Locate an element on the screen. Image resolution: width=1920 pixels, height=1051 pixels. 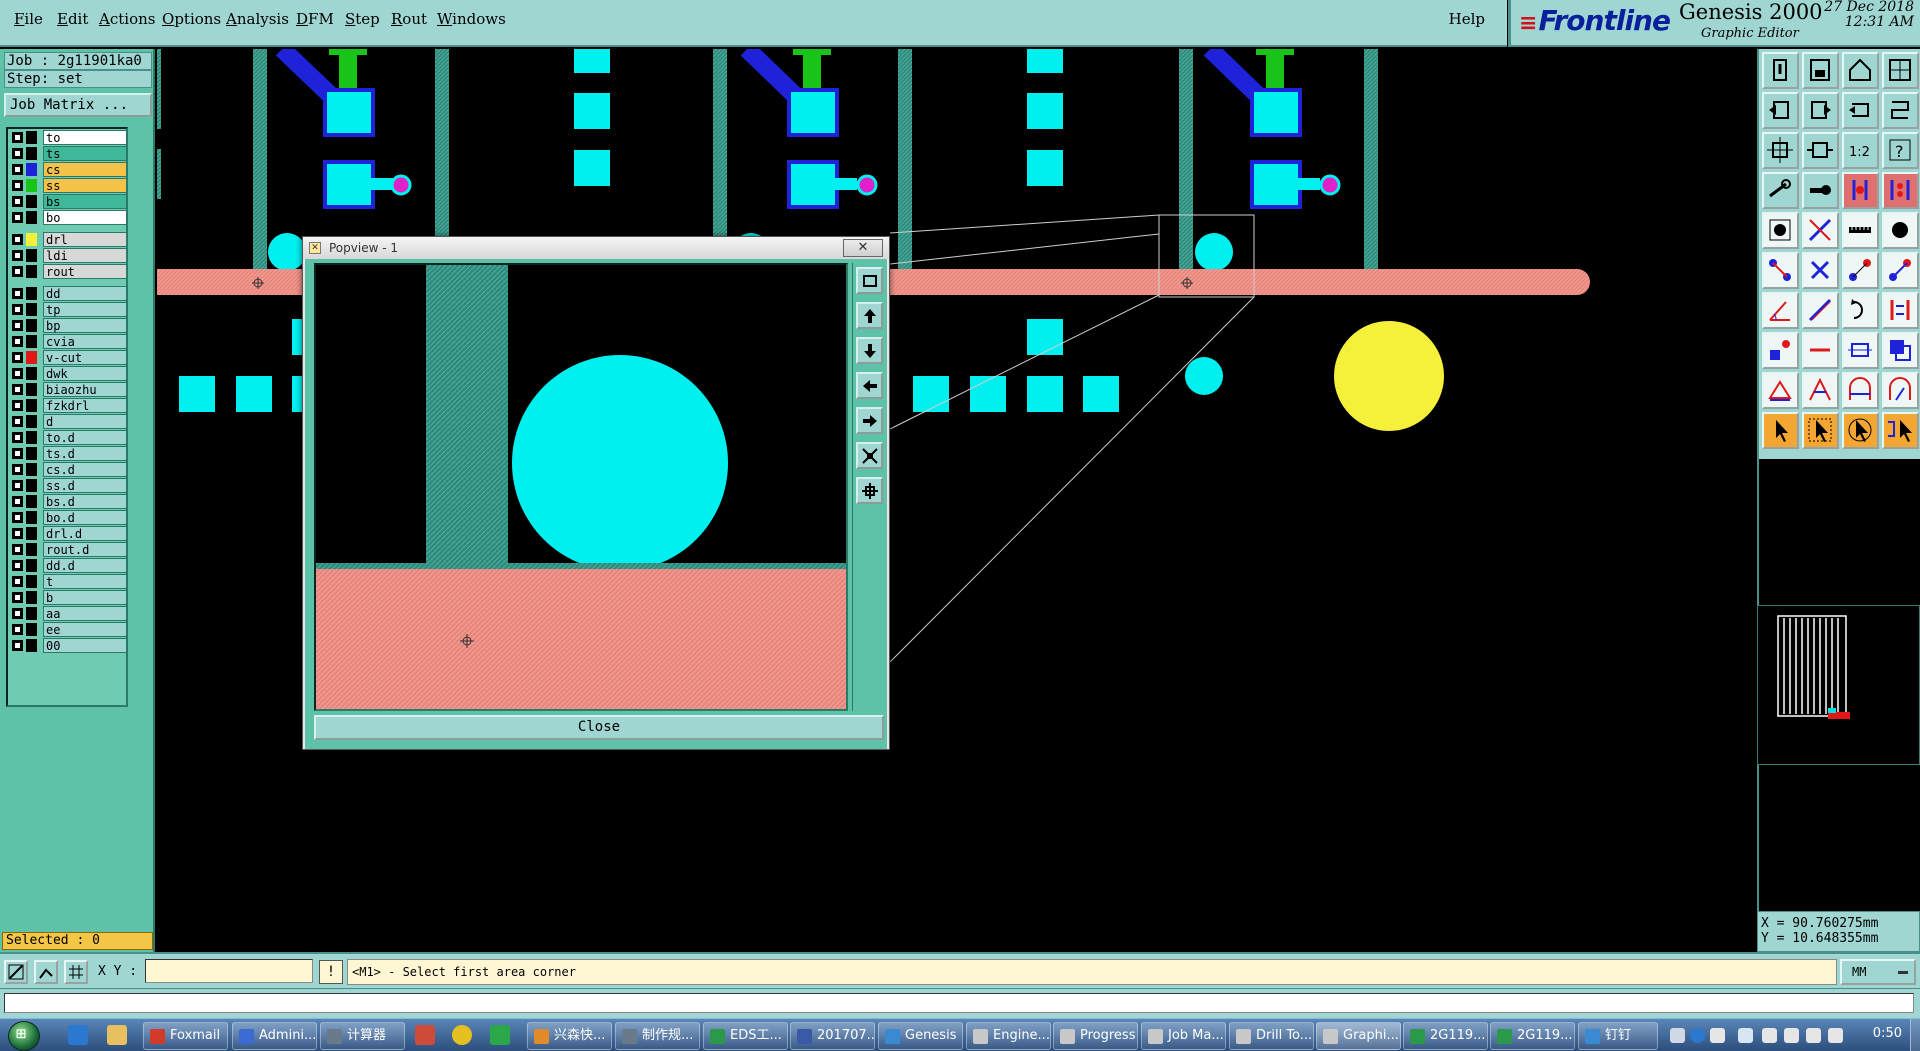
menu-options: Options is located at coordinates (191, 19).